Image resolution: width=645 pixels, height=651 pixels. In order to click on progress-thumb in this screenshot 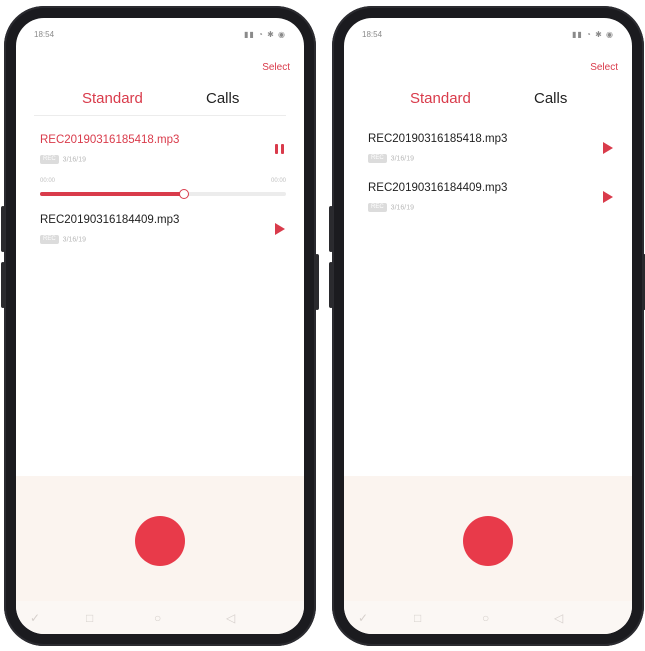, I will do `click(183, 194)`.